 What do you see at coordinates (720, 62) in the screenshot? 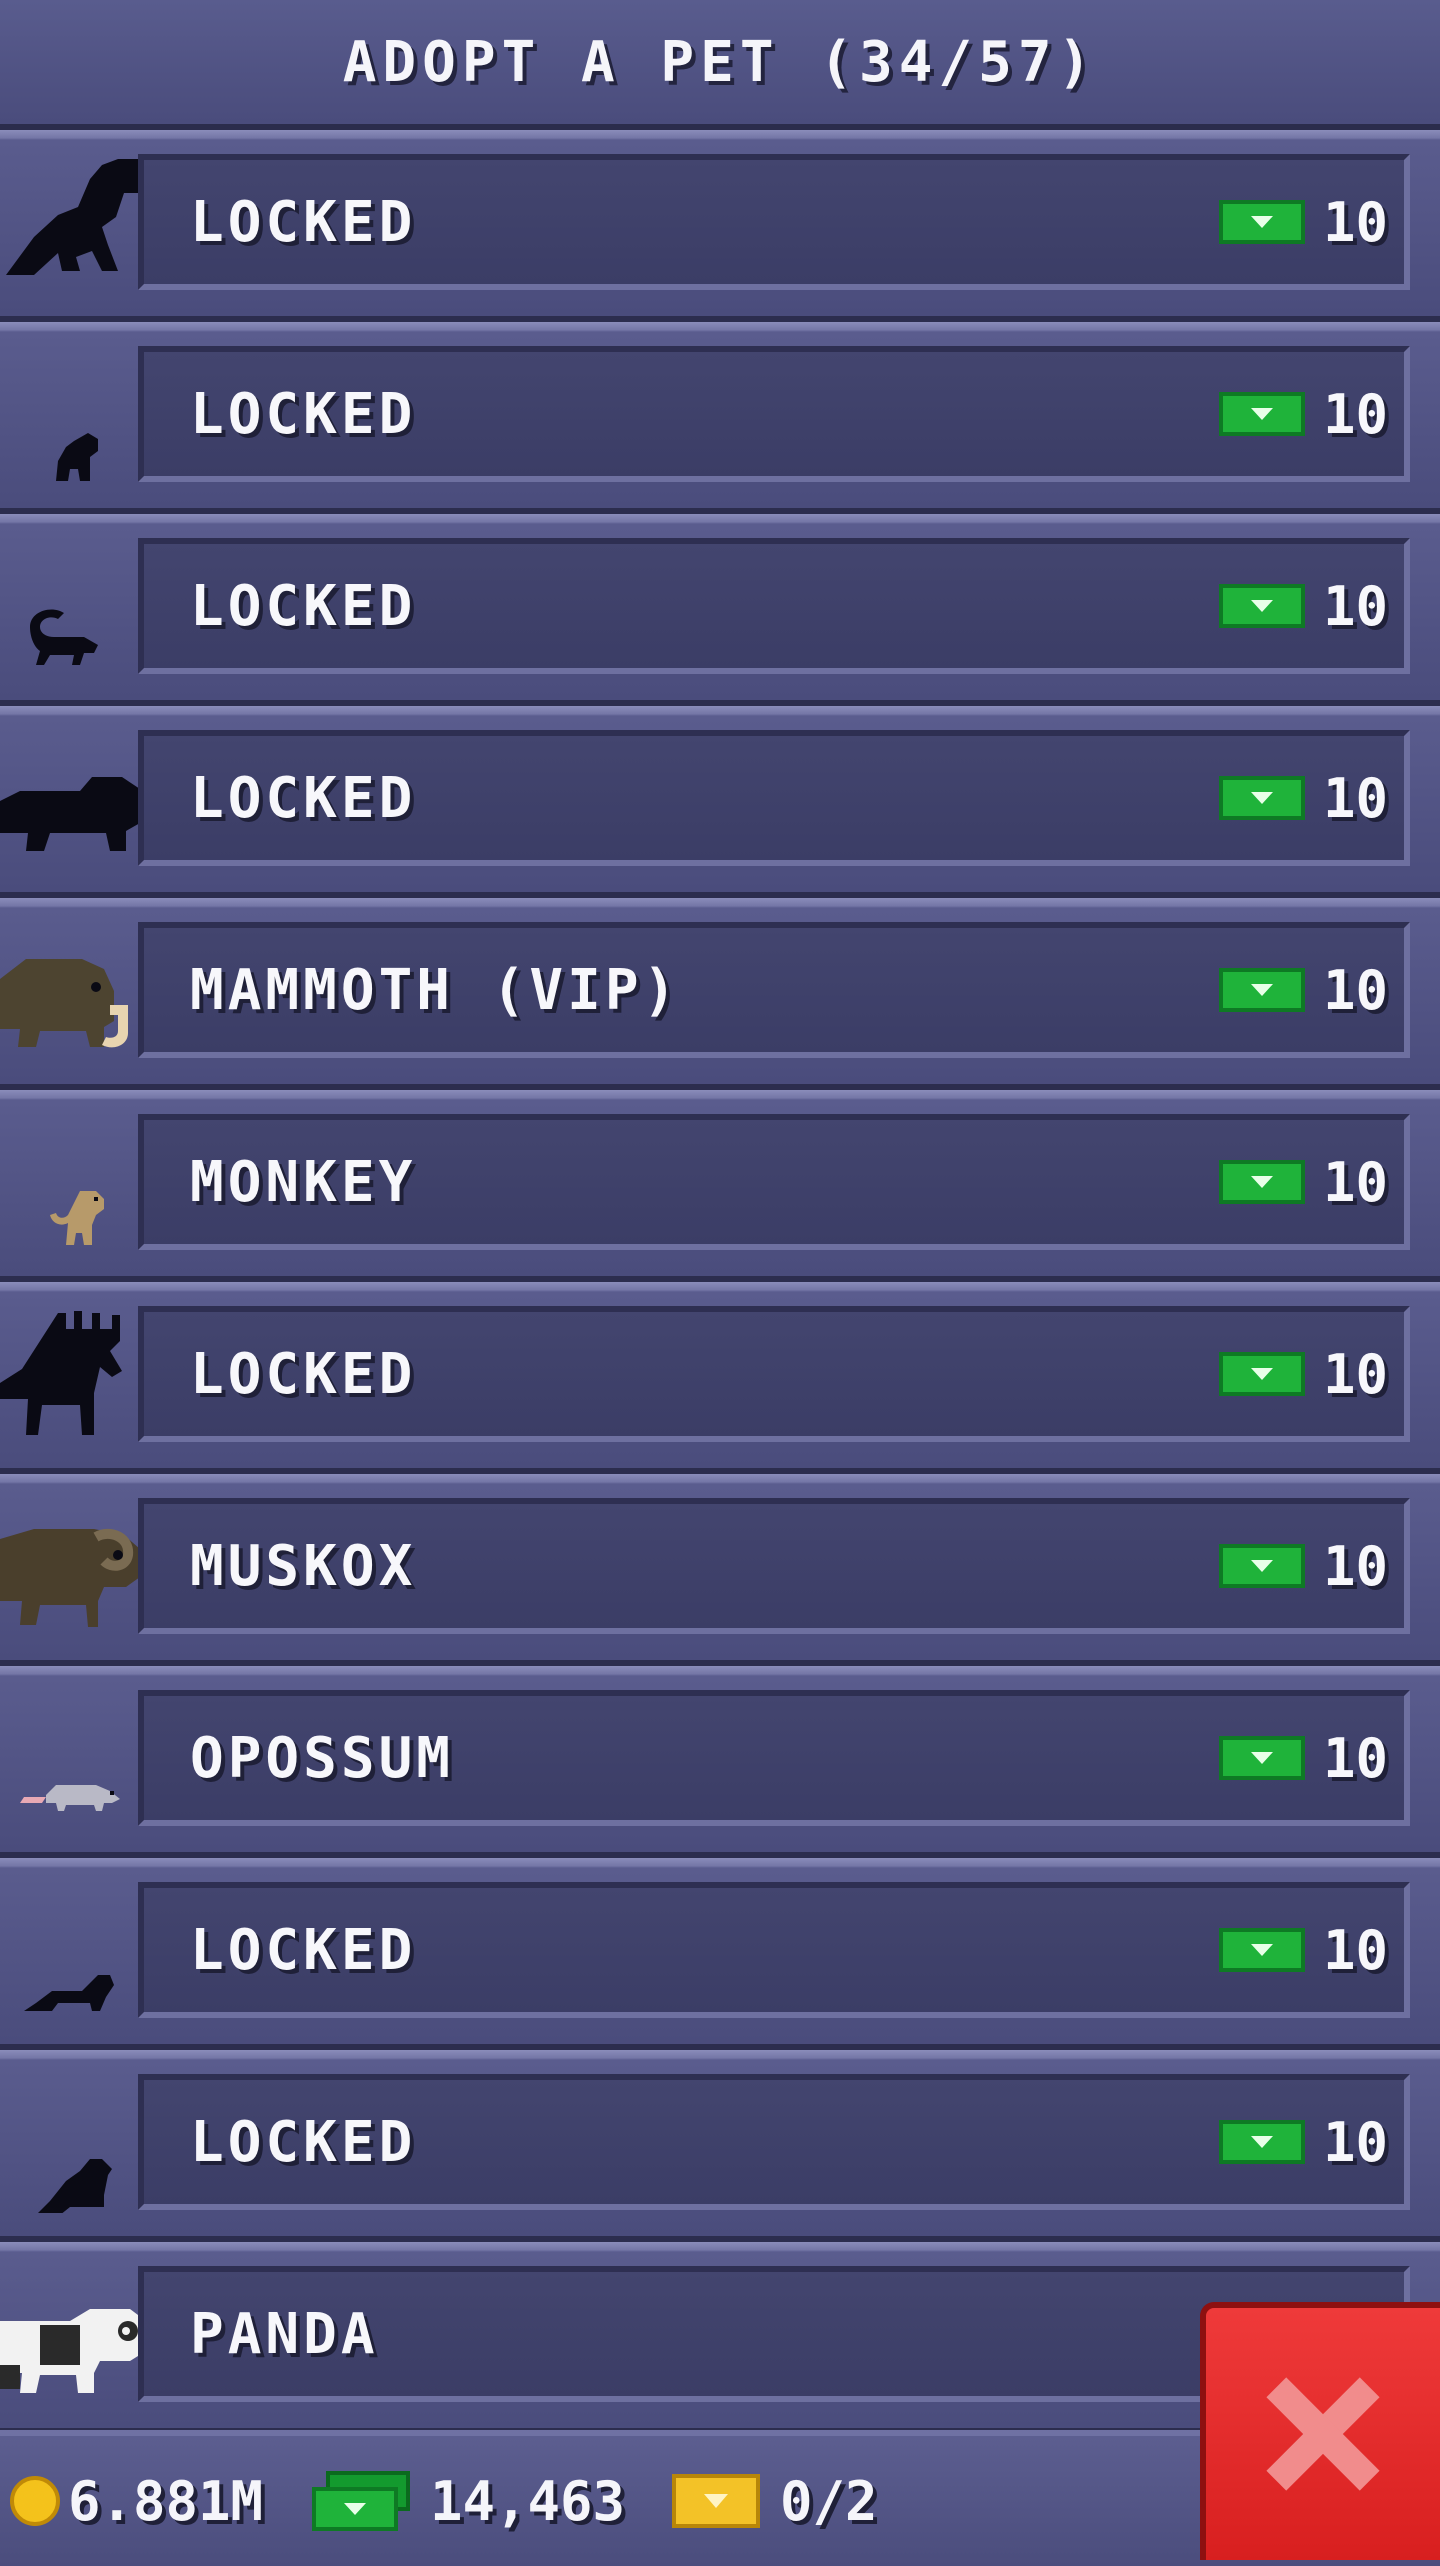
I see `page-title: ADOPT A PET (34/57)` at bounding box center [720, 62].